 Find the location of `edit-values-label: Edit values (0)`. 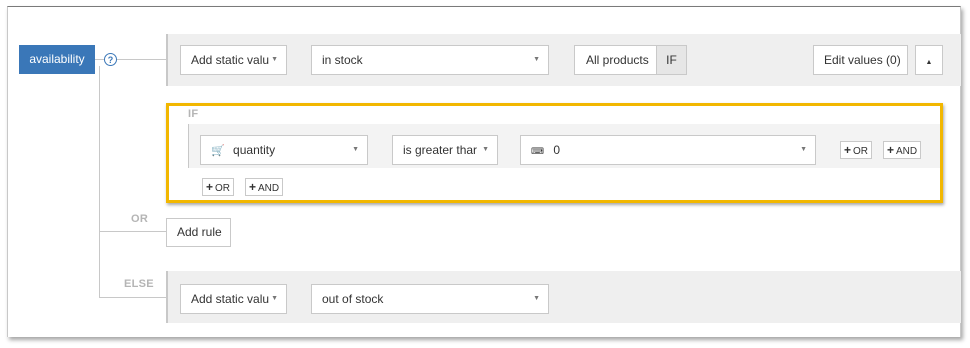

edit-values-label: Edit values (0) is located at coordinates (862, 60).